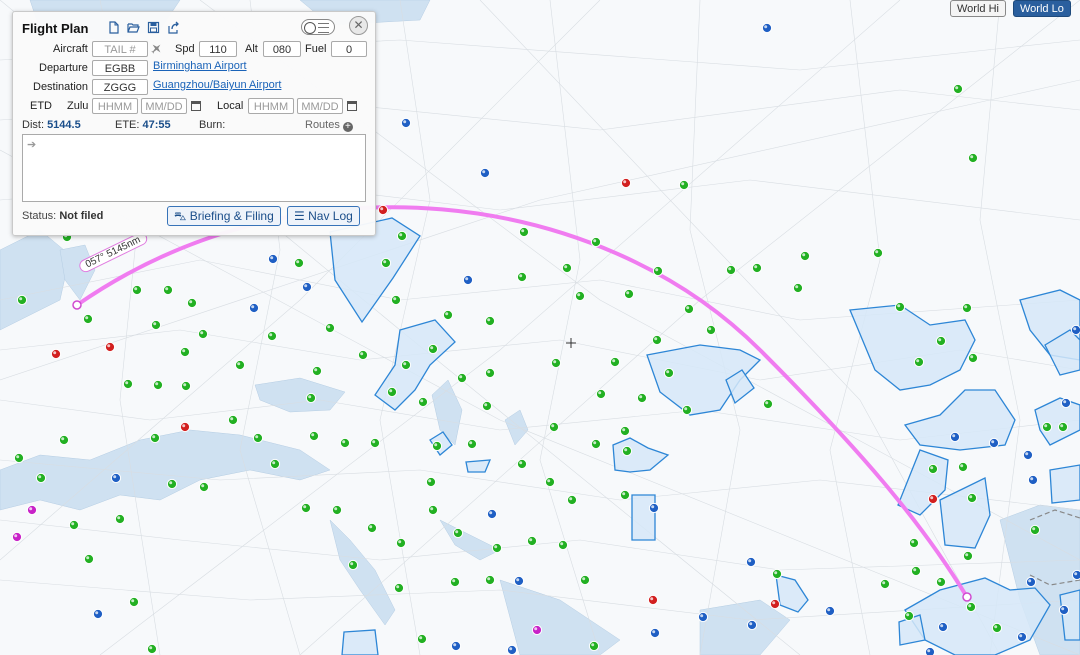 The width and height of the screenshot is (1080, 655). I want to click on share-icon, so click(173, 27).